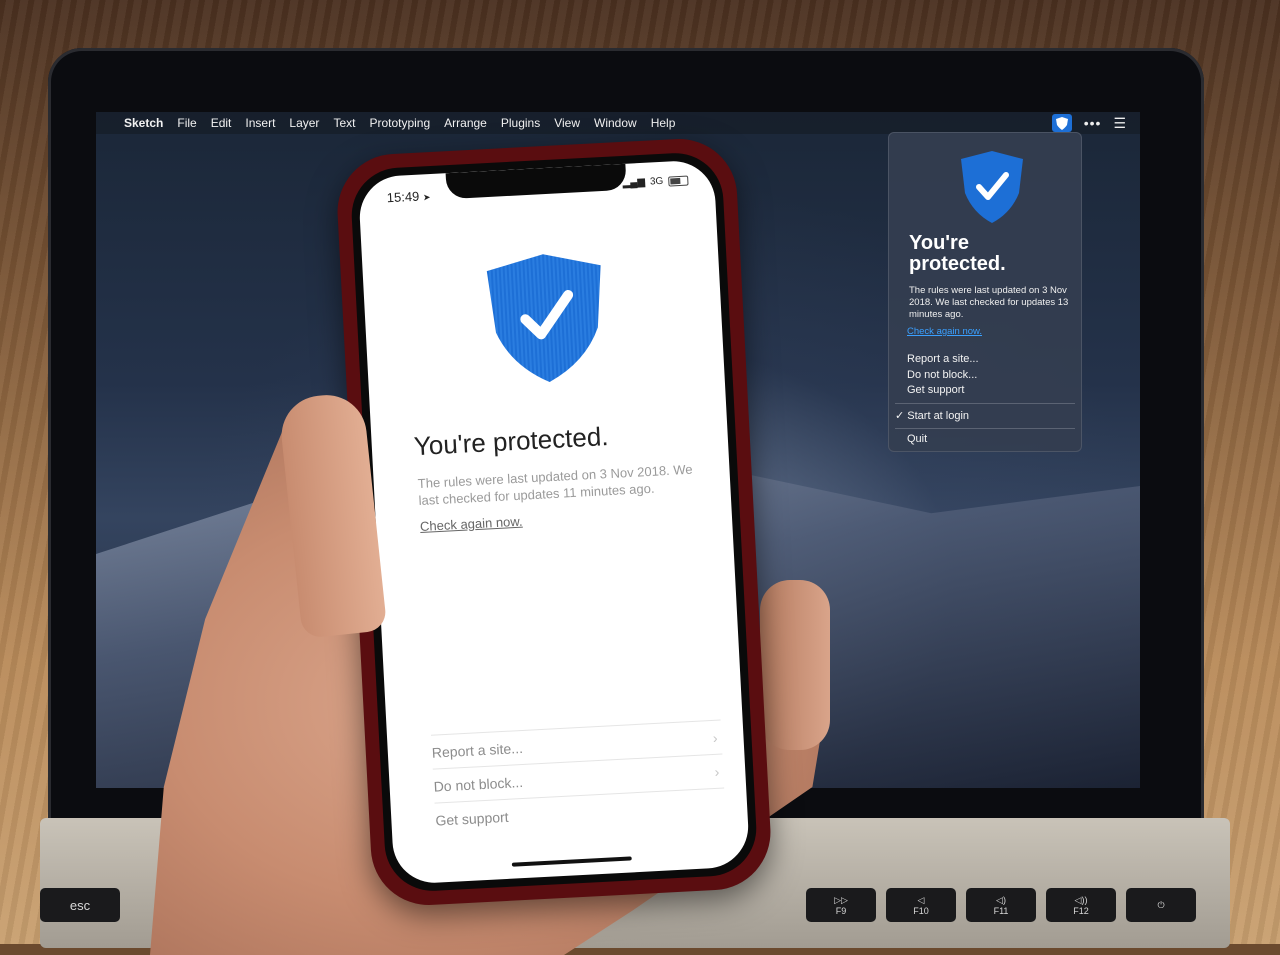  Describe the element at coordinates (465, 123) in the screenshot. I see `menu-arrange: Arrange` at that location.